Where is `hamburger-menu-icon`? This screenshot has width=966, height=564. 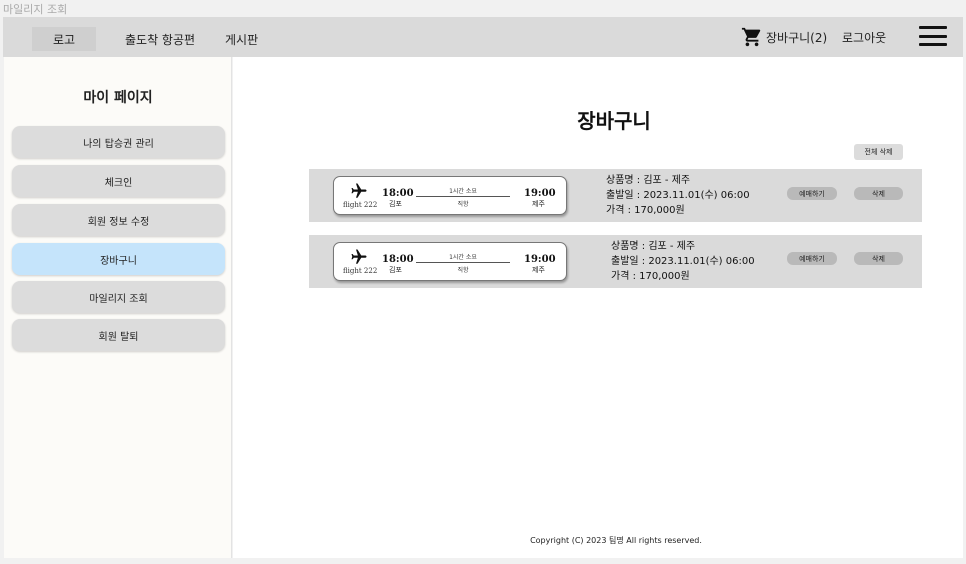
hamburger-menu-icon is located at coordinates (933, 36).